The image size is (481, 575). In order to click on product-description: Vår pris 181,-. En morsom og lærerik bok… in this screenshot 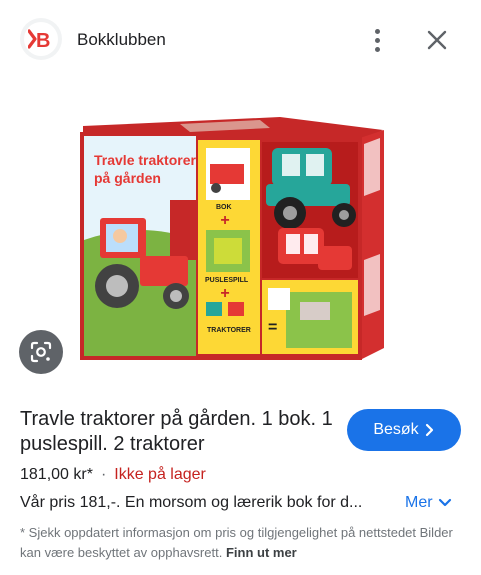, I will do `click(191, 502)`.